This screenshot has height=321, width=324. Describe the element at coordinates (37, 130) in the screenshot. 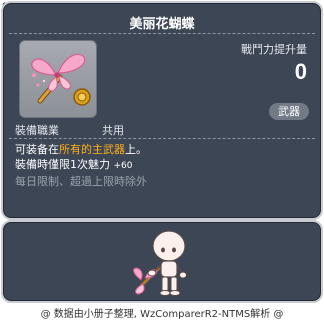

I see `job-label: 裝備職業` at that location.